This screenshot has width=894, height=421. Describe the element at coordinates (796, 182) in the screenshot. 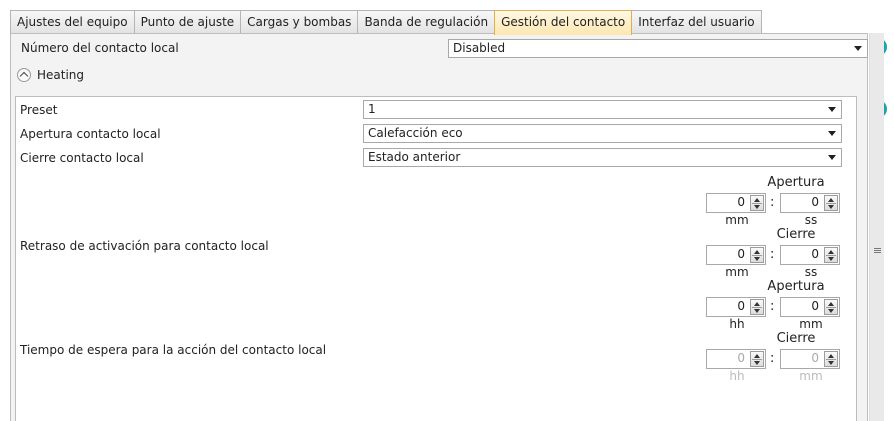

I see `retraso-apertura-title: Apertura` at that location.